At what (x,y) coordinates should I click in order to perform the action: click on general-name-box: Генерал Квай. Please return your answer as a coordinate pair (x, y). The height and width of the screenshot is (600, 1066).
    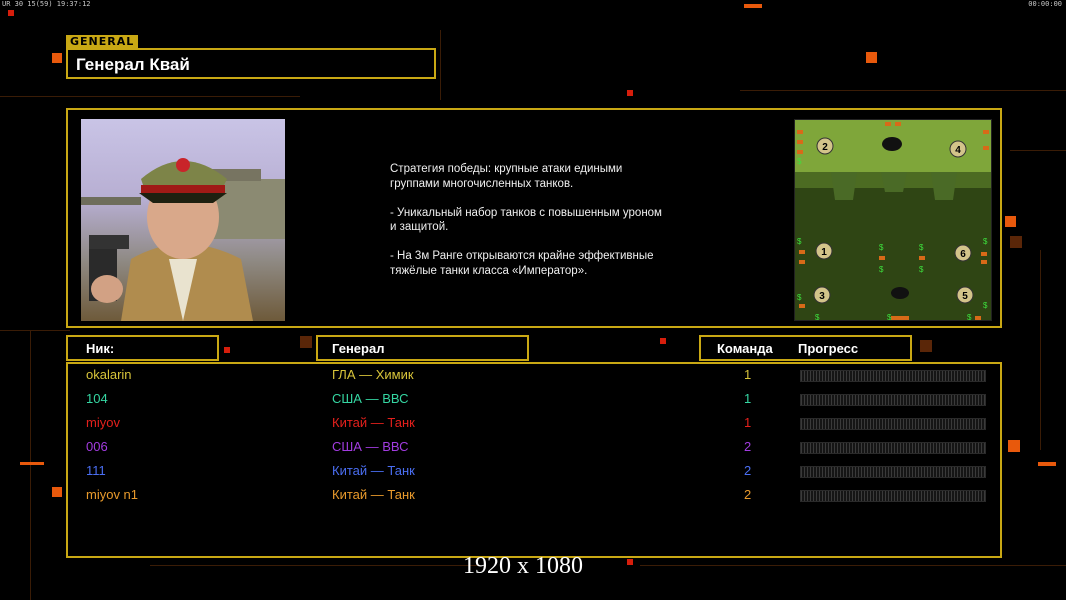
    Looking at the image, I should click on (251, 63).